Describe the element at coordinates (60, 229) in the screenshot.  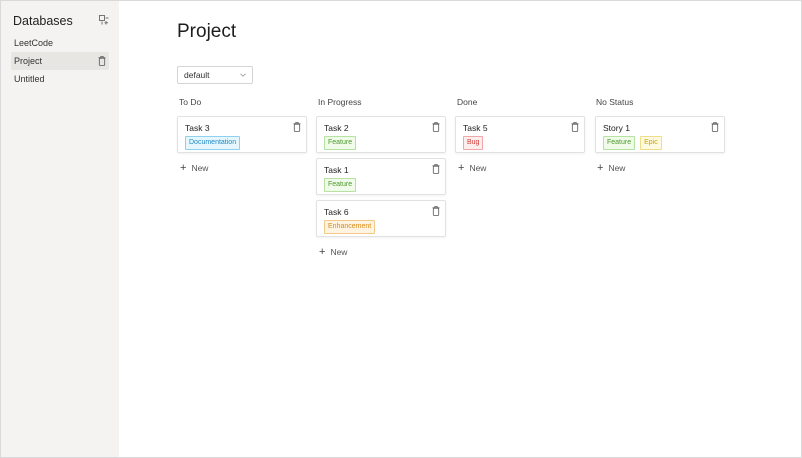
I see `sidebar: Databases LeetCode Project Untitled` at that location.